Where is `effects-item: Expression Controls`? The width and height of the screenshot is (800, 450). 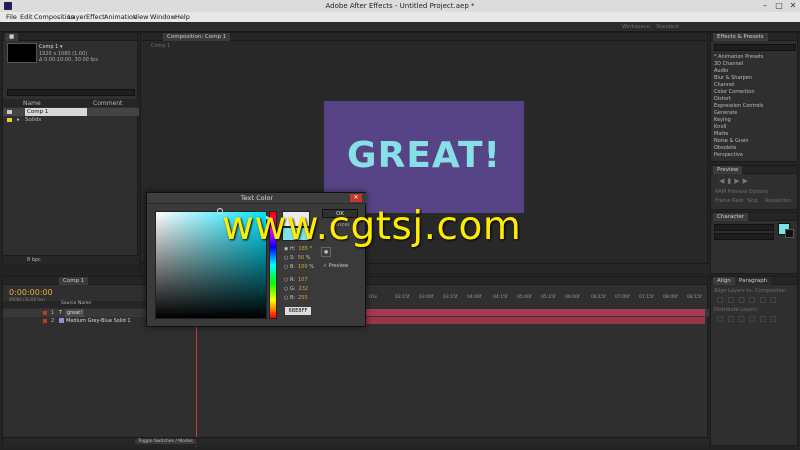
effects-item: Expression Controls is located at coordinates (738, 106).